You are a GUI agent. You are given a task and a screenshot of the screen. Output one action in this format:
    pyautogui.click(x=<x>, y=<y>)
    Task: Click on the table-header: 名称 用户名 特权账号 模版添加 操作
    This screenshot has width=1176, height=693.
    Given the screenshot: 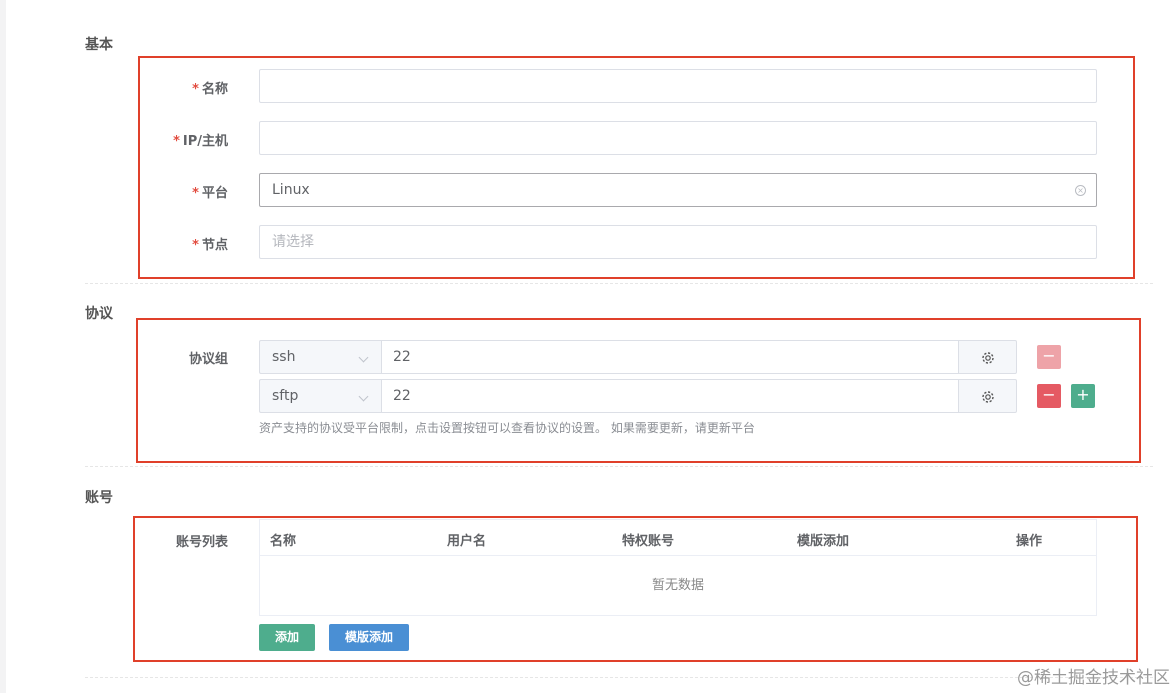 What is the action you would take?
    pyautogui.click(x=678, y=538)
    